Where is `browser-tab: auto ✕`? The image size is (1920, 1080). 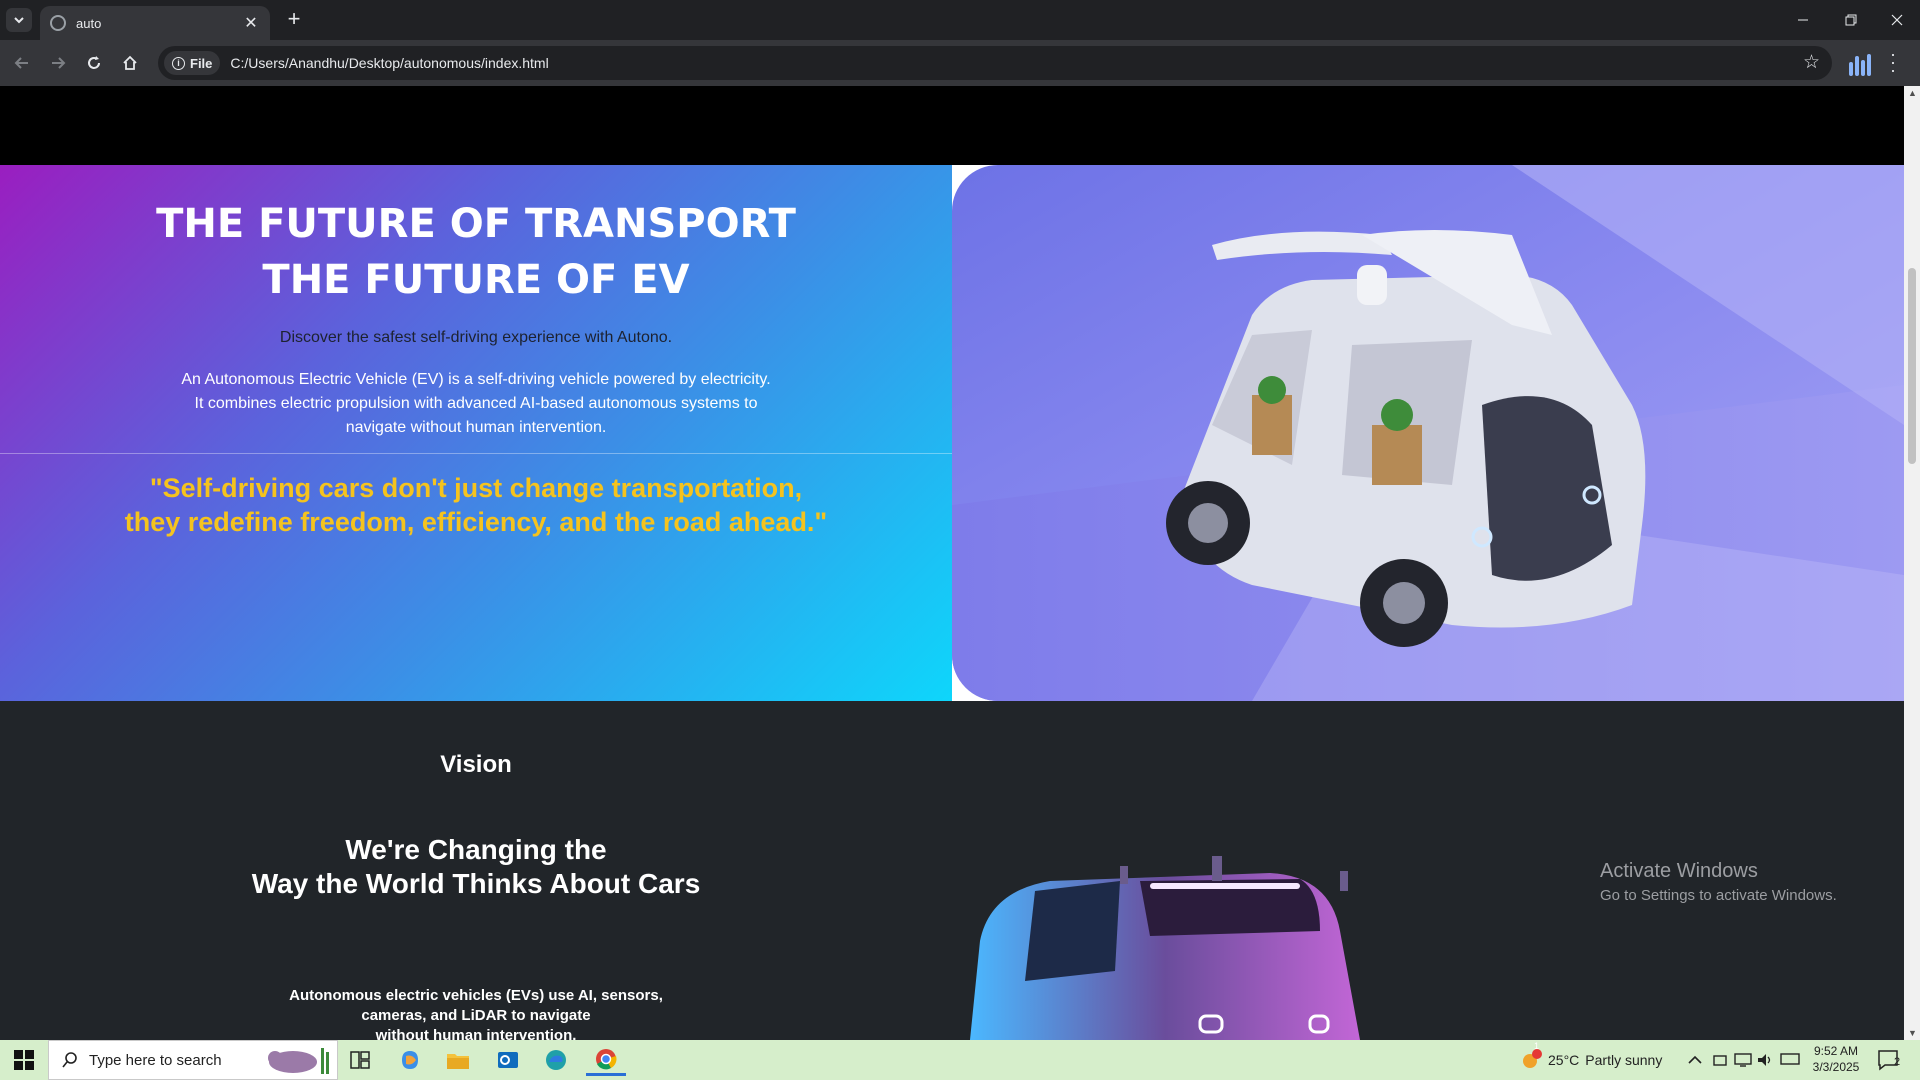
browser-tab: auto ✕ is located at coordinates (155, 23).